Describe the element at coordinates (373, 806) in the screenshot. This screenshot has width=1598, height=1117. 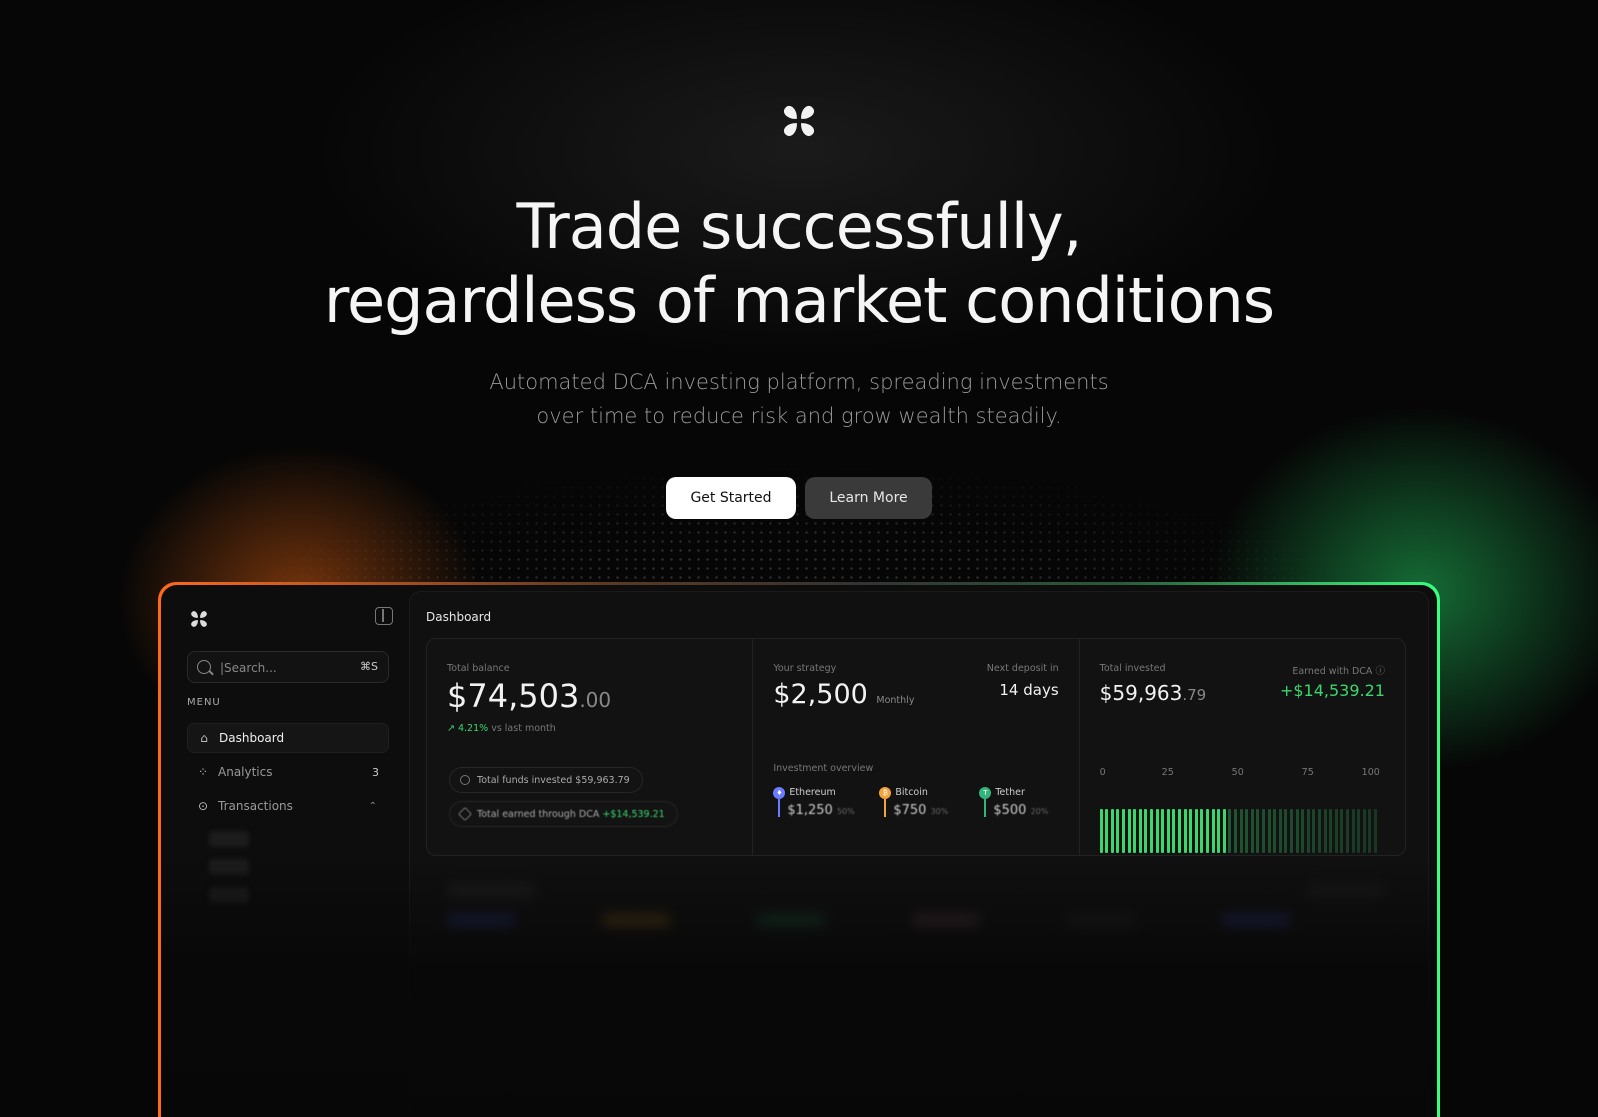
I see `chevron-up-icon: ⌃` at that location.